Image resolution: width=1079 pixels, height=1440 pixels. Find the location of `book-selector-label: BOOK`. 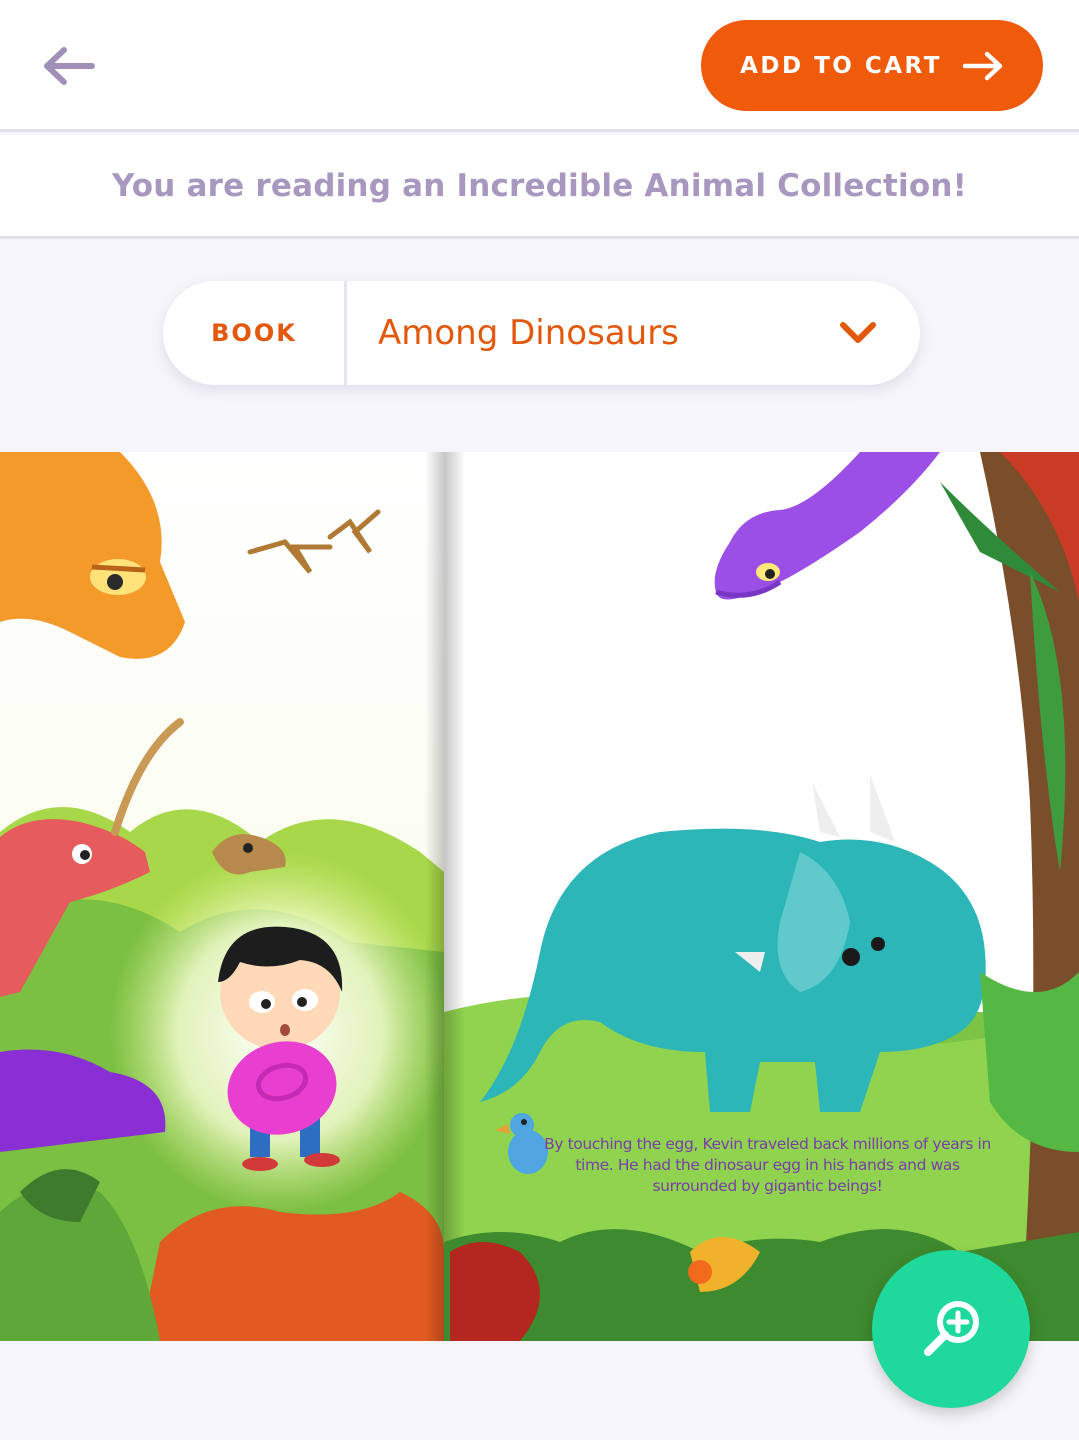

book-selector-label: BOOK is located at coordinates (254, 333).